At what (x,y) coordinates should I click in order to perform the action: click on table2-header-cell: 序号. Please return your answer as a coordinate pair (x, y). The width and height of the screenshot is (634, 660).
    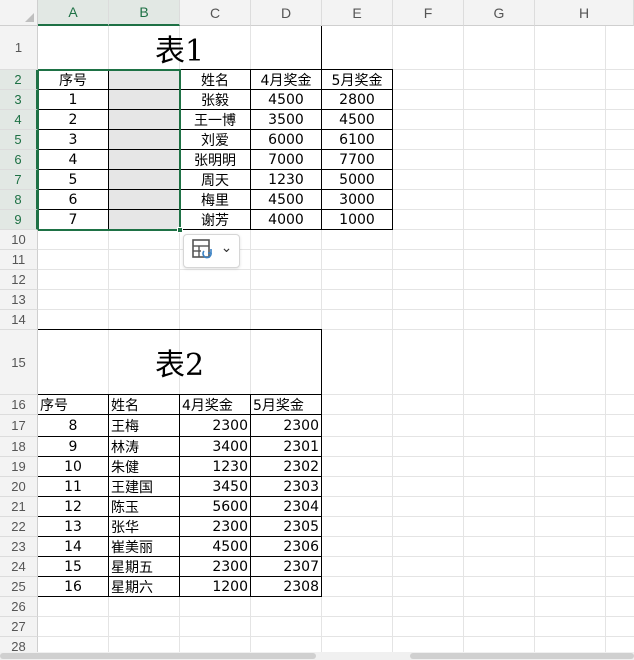
    Looking at the image, I should click on (73, 404).